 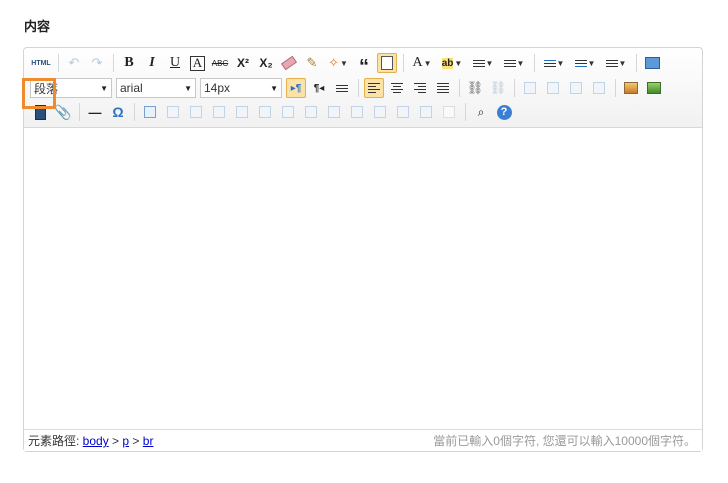 I want to click on special-chars-button: Ω, so click(x=118, y=112).